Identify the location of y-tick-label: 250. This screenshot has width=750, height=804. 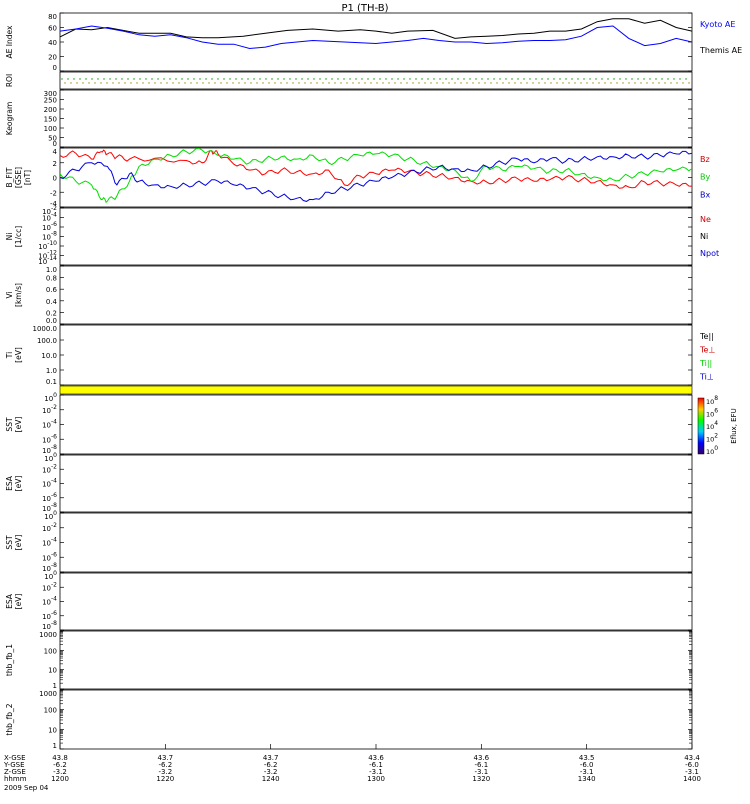
(50, 101).